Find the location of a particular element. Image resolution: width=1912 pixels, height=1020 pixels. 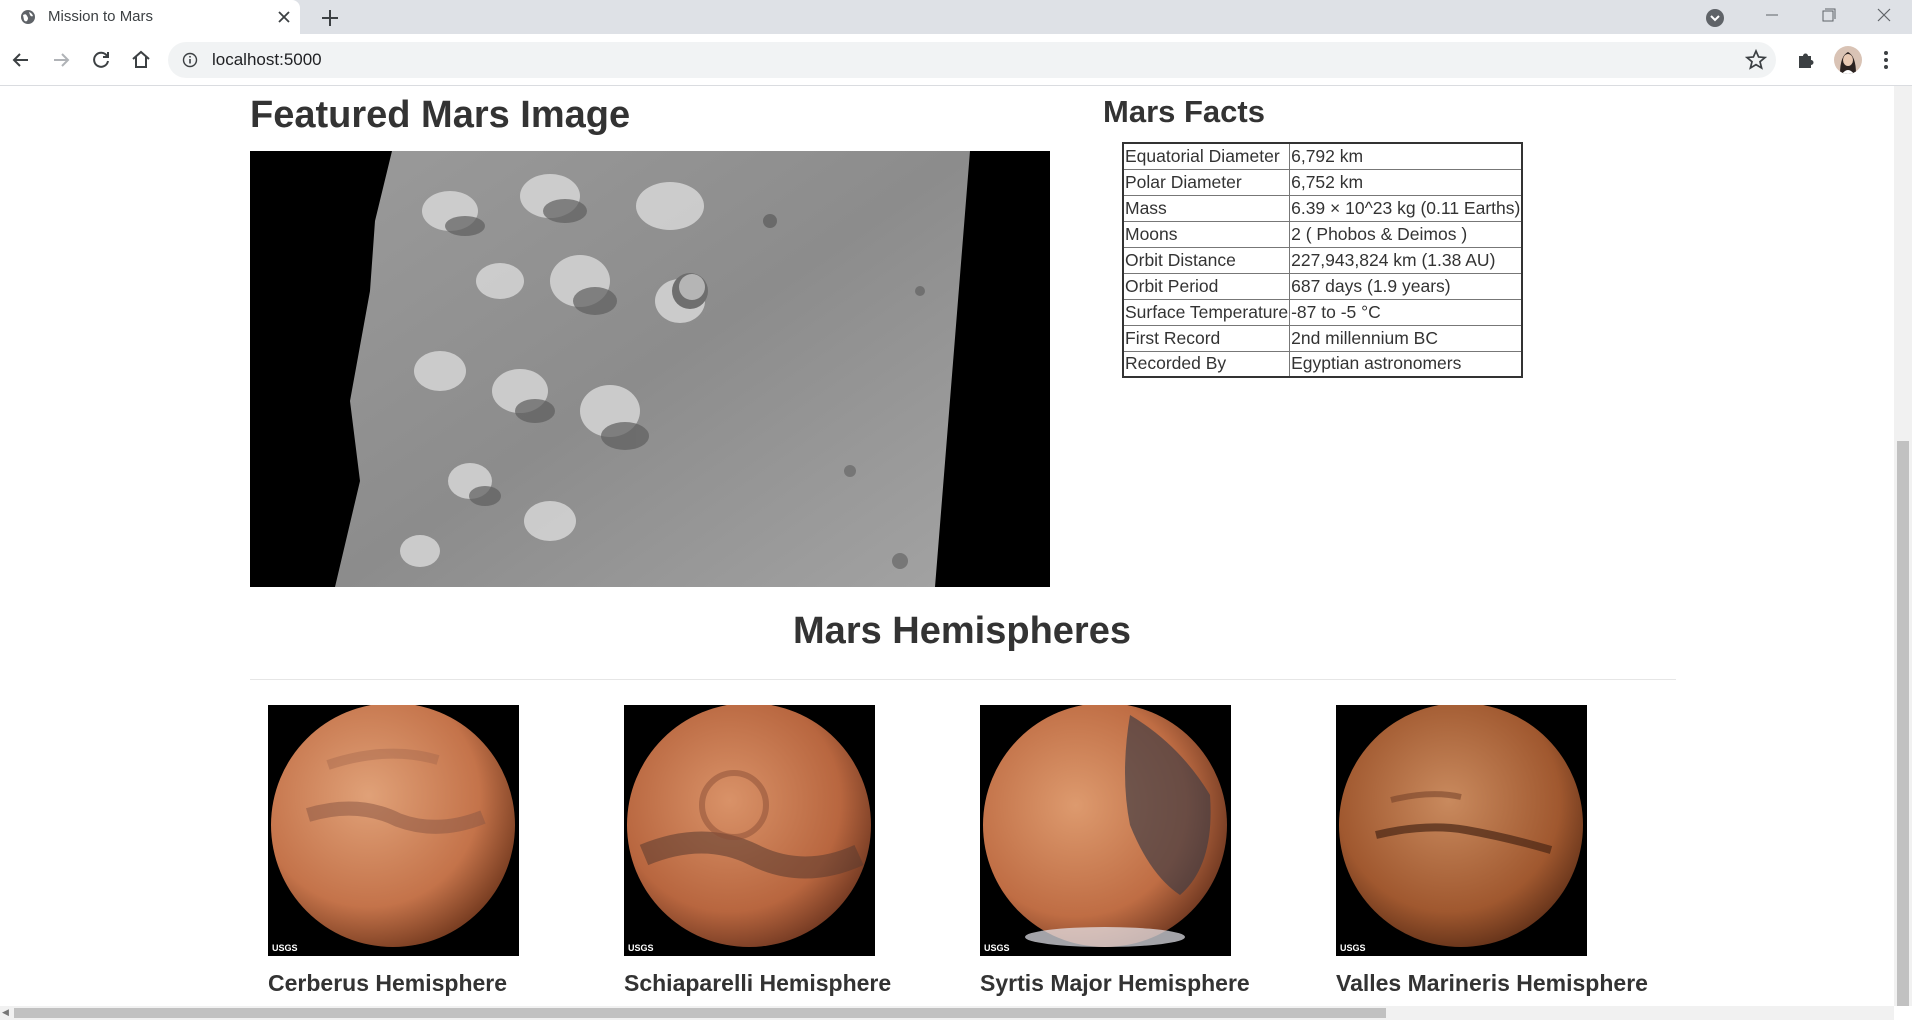

hemisphere-name: Syrtis Major Hemisphere is located at coordinates (1115, 983).